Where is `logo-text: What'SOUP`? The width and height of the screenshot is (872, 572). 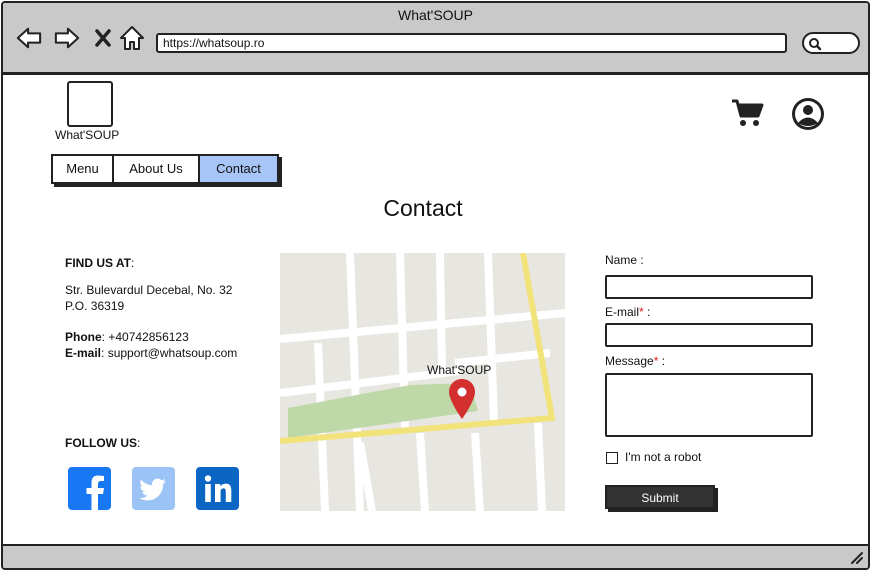 logo-text: What'SOUP is located at coordinates (87, 135).